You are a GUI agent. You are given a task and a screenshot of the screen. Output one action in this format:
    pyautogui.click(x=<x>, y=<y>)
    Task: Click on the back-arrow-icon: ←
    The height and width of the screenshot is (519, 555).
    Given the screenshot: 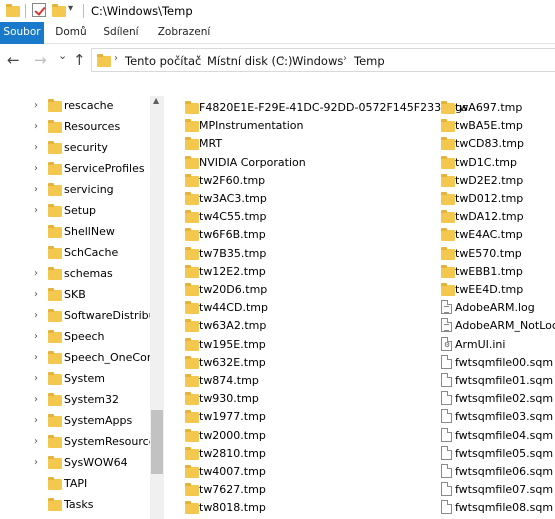 What is the action you would take?
    pyautogui.click(x=13, y=60)
    